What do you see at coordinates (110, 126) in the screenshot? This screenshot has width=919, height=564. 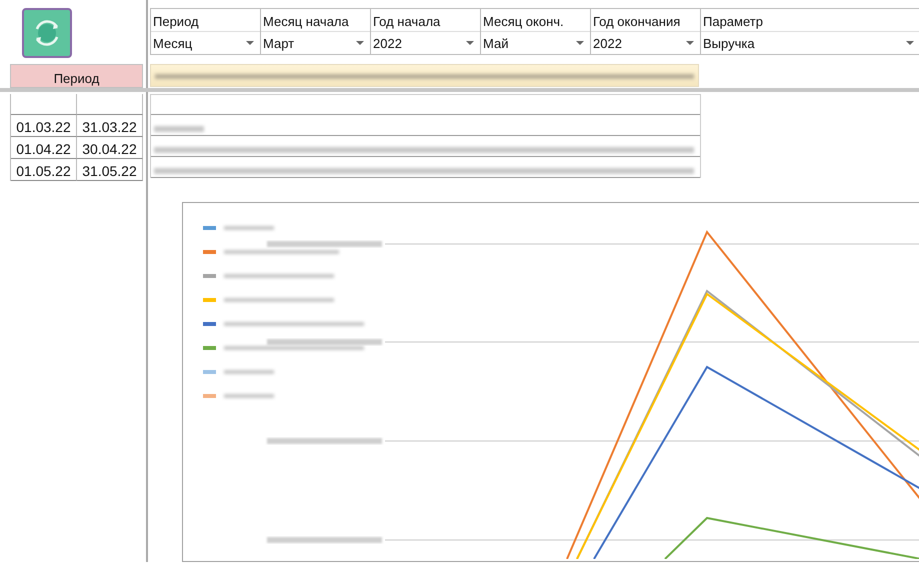 I see `table-cell: 31.03.22` at bounding box center [110, 126].